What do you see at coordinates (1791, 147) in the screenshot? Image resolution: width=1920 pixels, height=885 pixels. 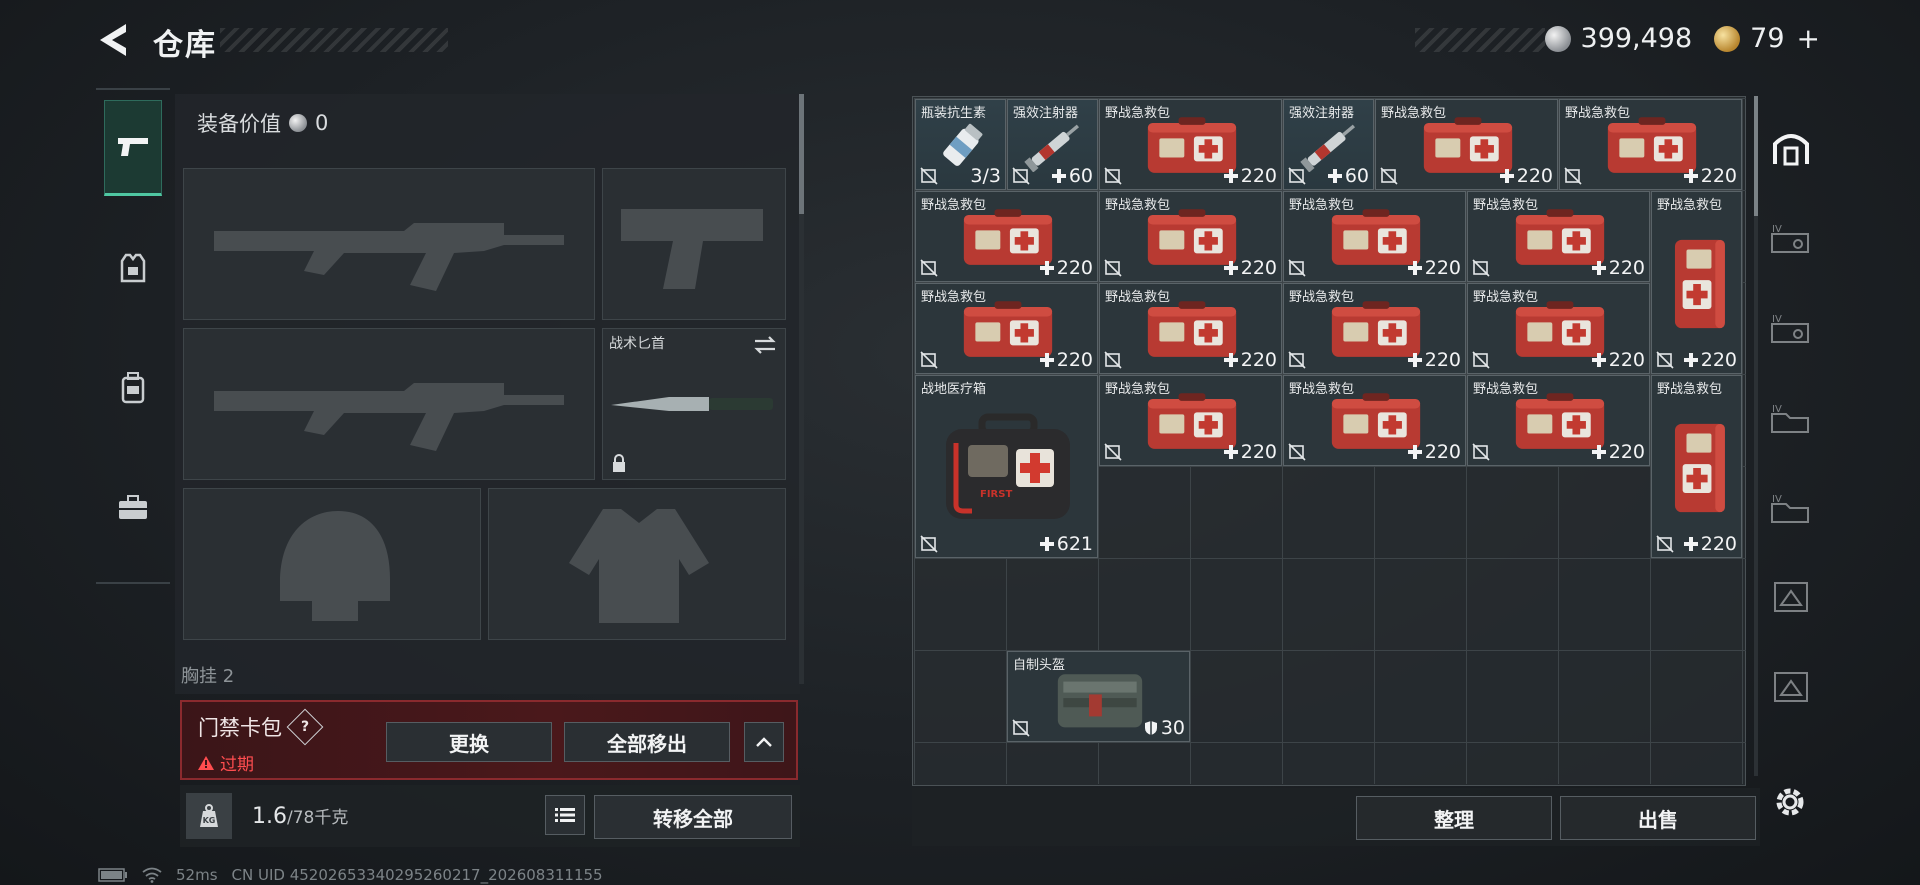 I see `category-all` at bounding box center [1791, 147].